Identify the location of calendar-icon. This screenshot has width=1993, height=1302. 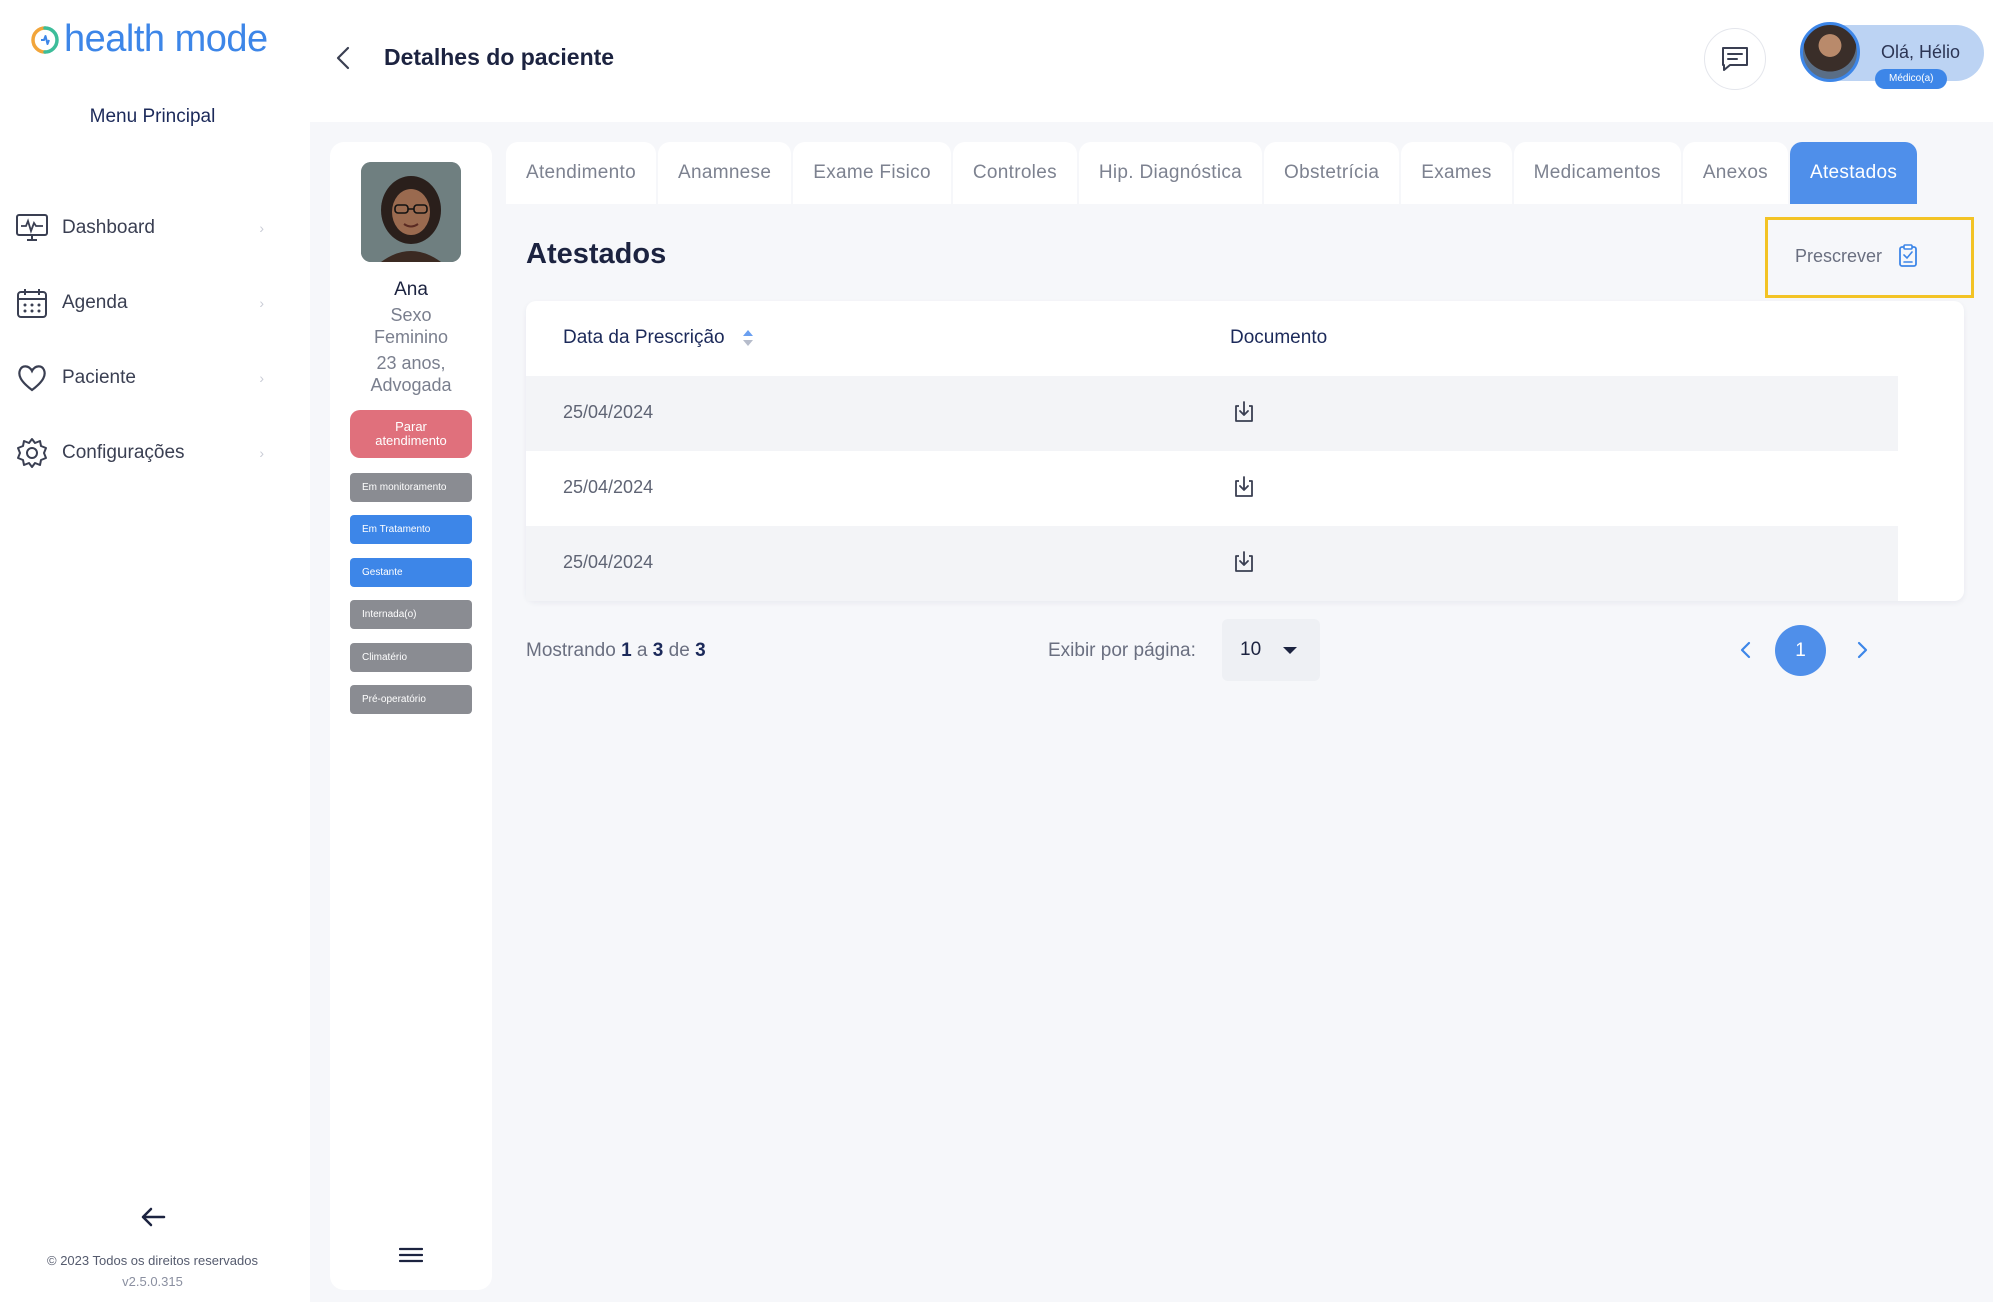
(32, 303).